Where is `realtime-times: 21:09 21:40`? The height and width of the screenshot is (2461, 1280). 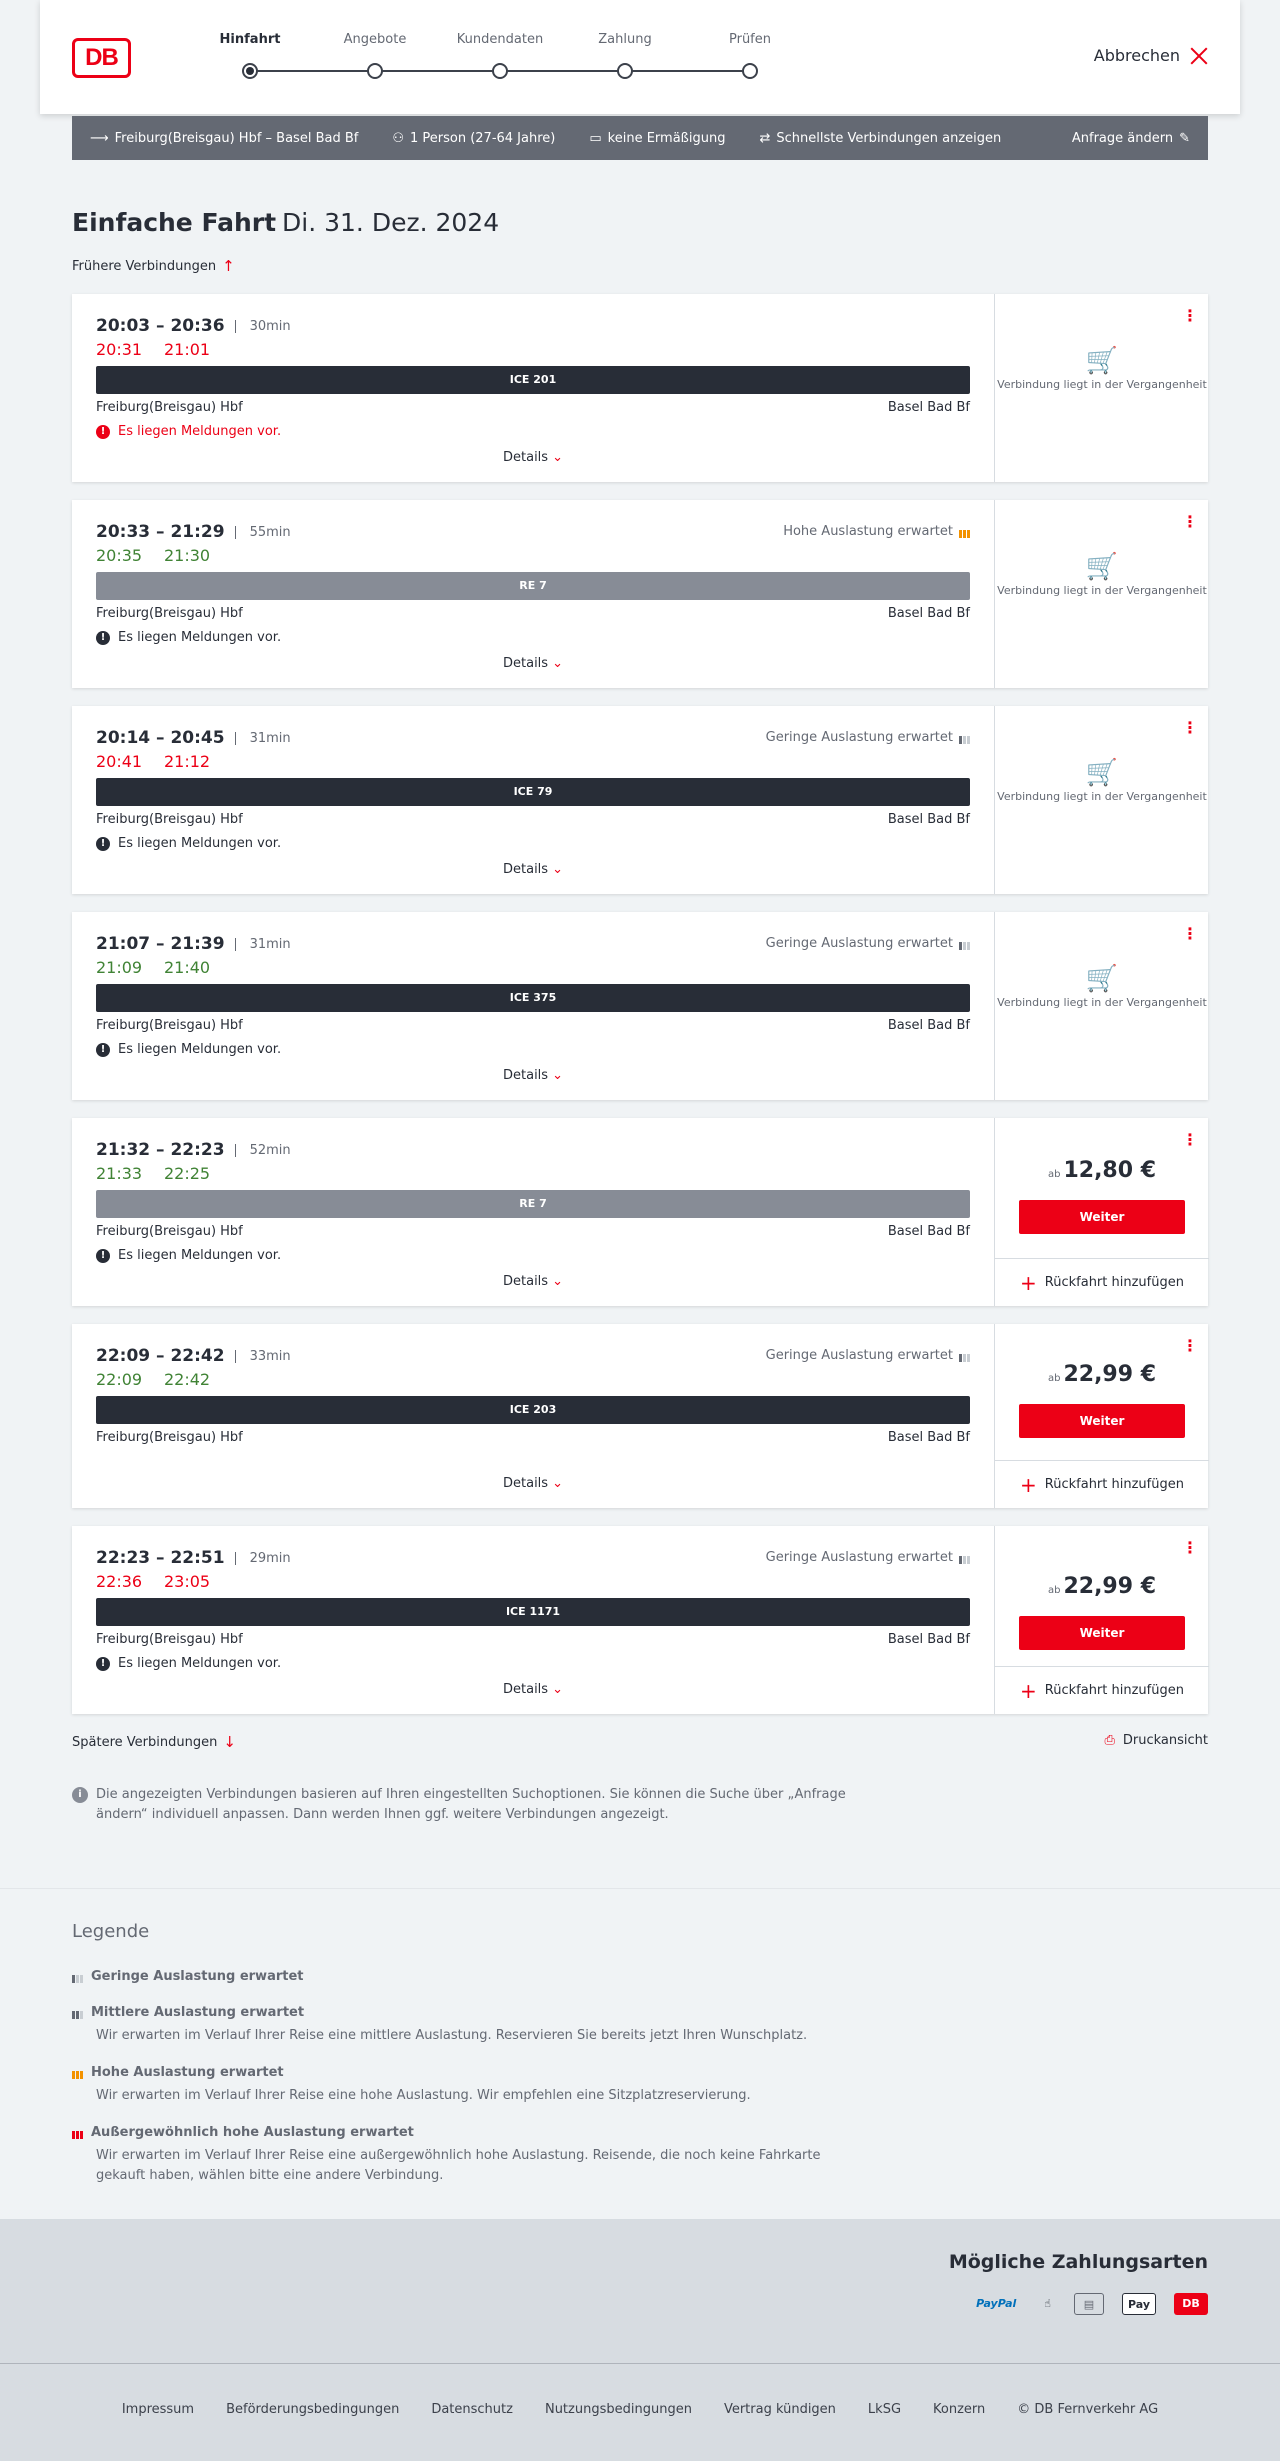 realtime-times: 21:09 21:40 is located at coordinates (164, 967).